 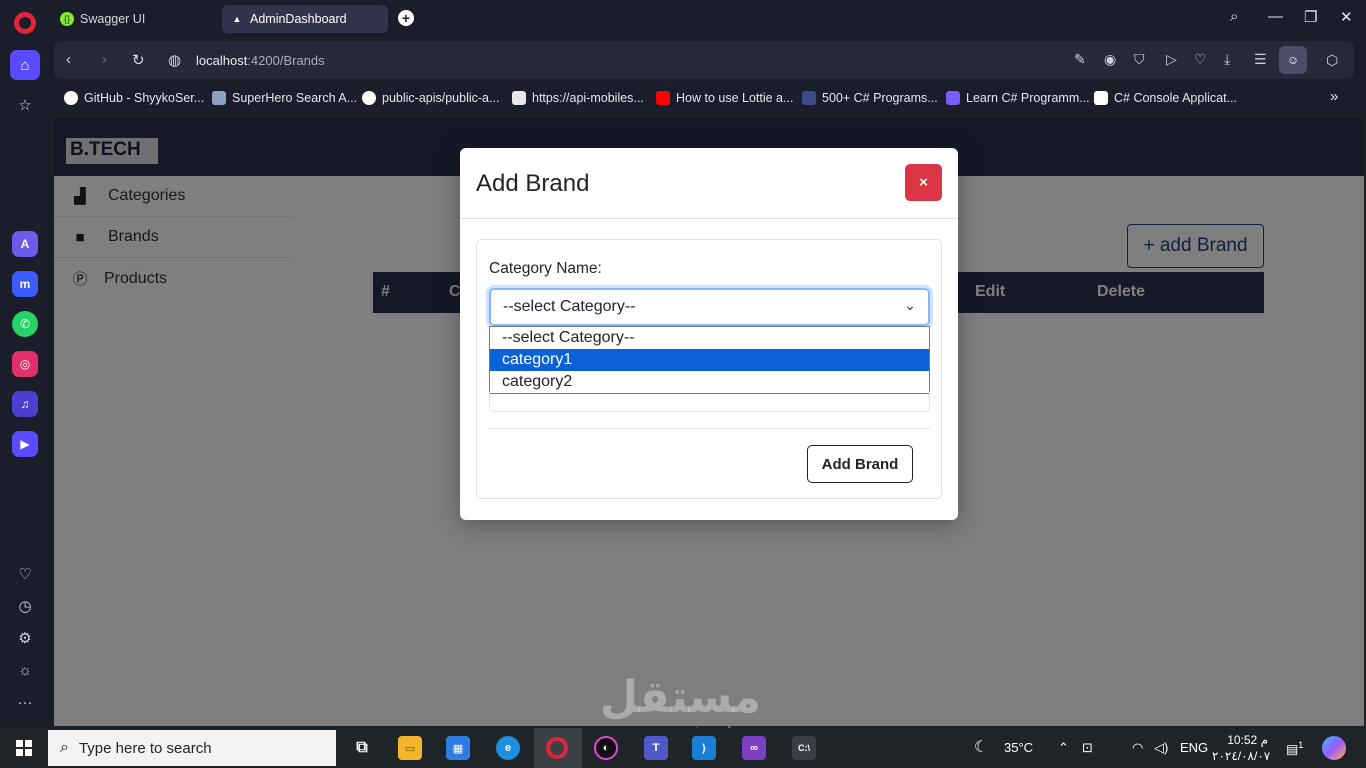 I want to click on tab-admin-dashboard: ▲ AdminDashboard, so click(x=305, y=19).